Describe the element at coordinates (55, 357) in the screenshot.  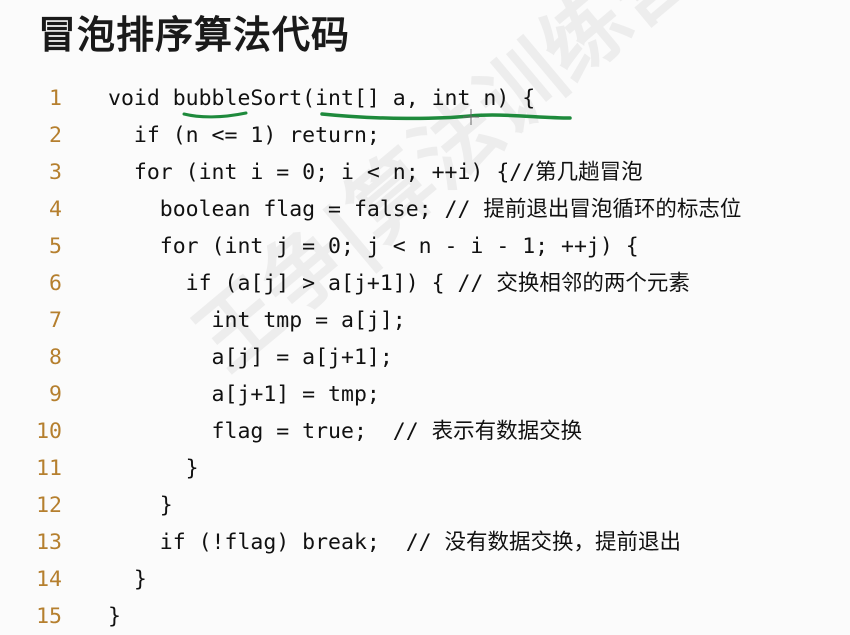
I see `line-number: 8` at that location.